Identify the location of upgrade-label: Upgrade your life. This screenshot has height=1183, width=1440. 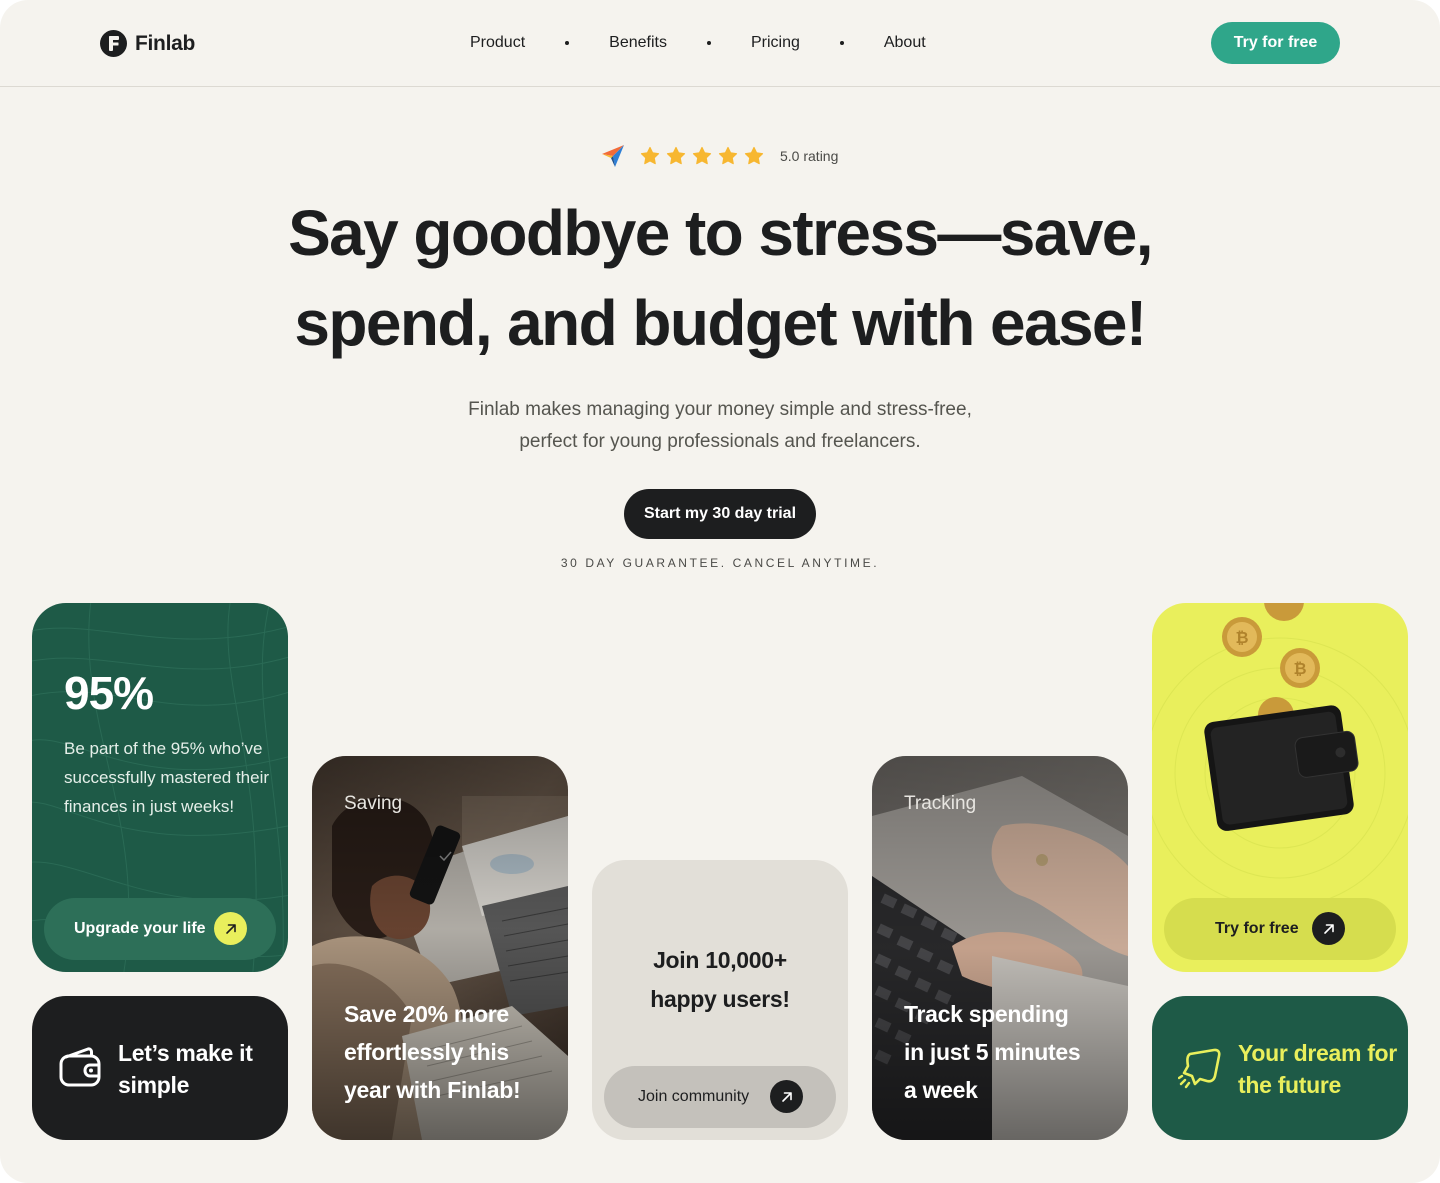
(140, 928).